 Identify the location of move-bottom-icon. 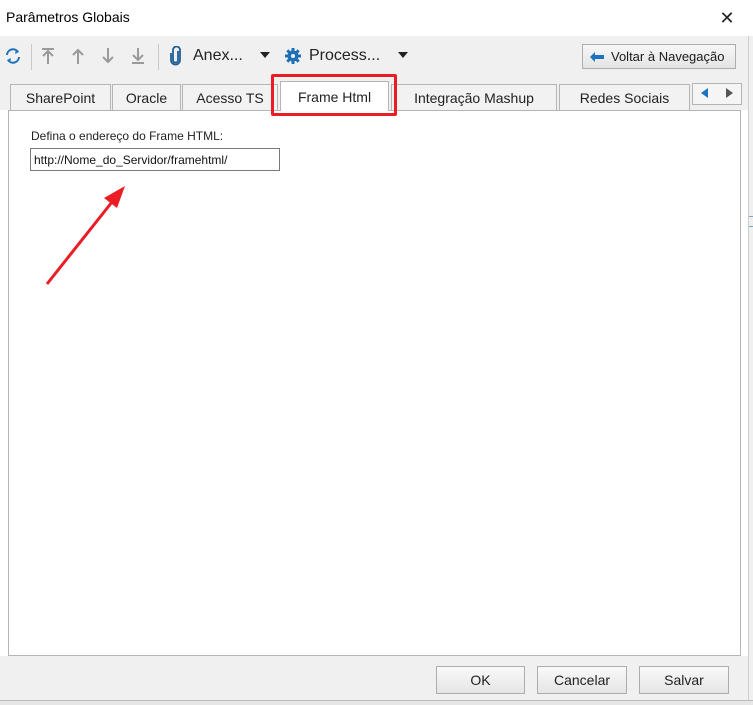
(138, 56).